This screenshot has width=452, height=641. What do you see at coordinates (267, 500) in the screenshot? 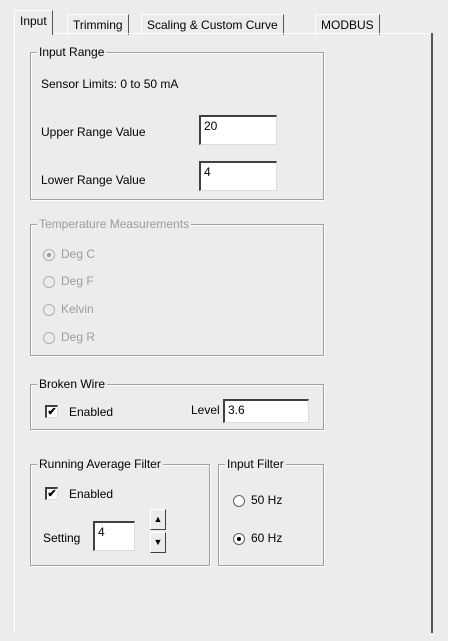
I see `50hz-label: 50 Hz` at bounding box center [267, 500].